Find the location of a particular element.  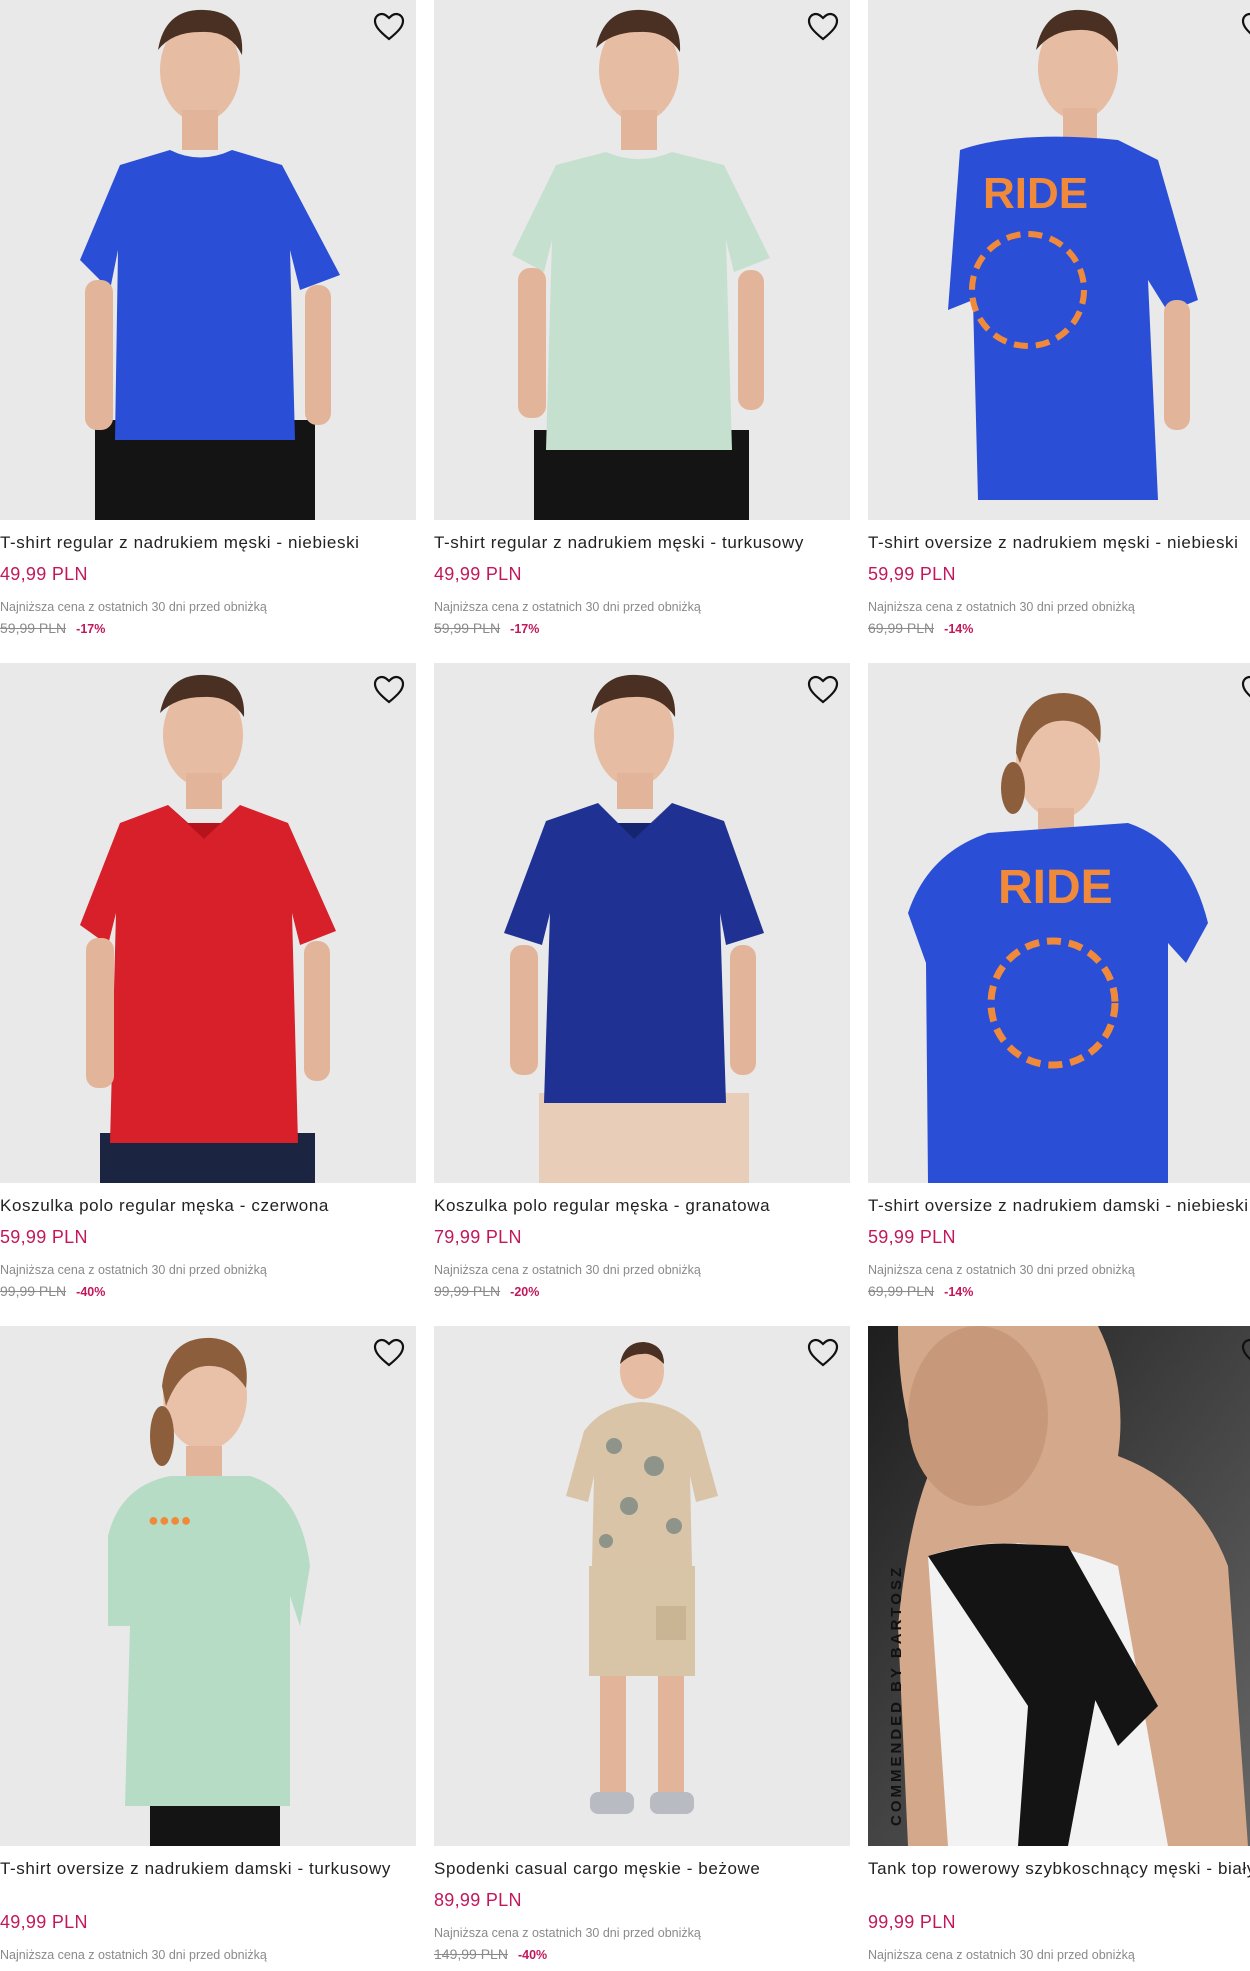

product-price: 89,99 PLN is located at coordinates (478, 1900).